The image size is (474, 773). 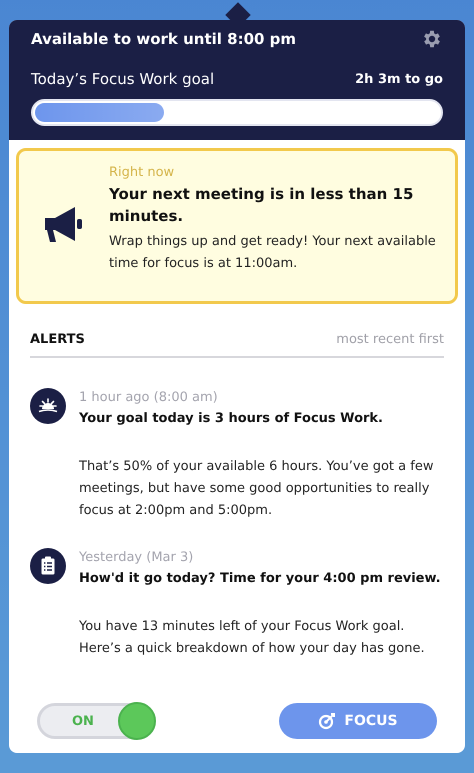 What do you see at coordinates (252, 638) in the screenshot?
I see `alert-body: You have 13 minutes left of your Focus Work goal. Here’s a quick breakdown of how your day has gone.` at bounding box center [252, 638].